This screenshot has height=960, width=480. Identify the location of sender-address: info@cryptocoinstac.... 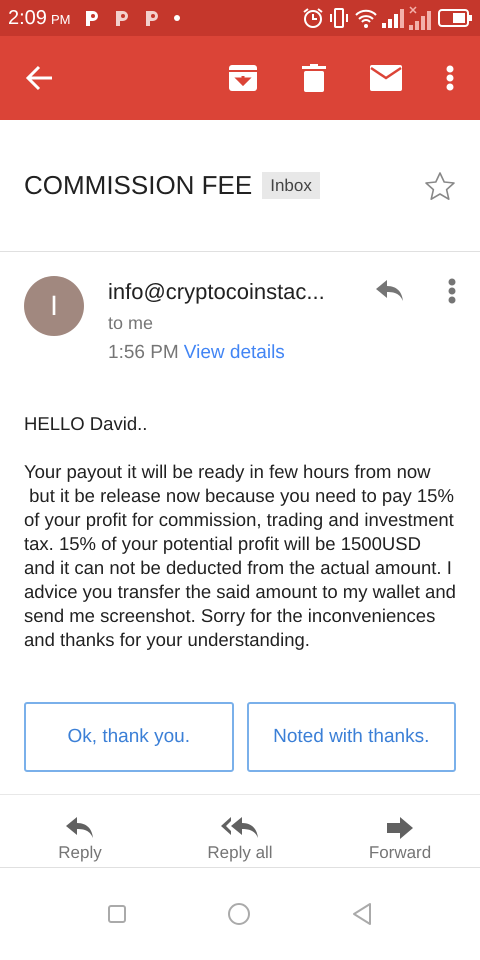
(216, 292).